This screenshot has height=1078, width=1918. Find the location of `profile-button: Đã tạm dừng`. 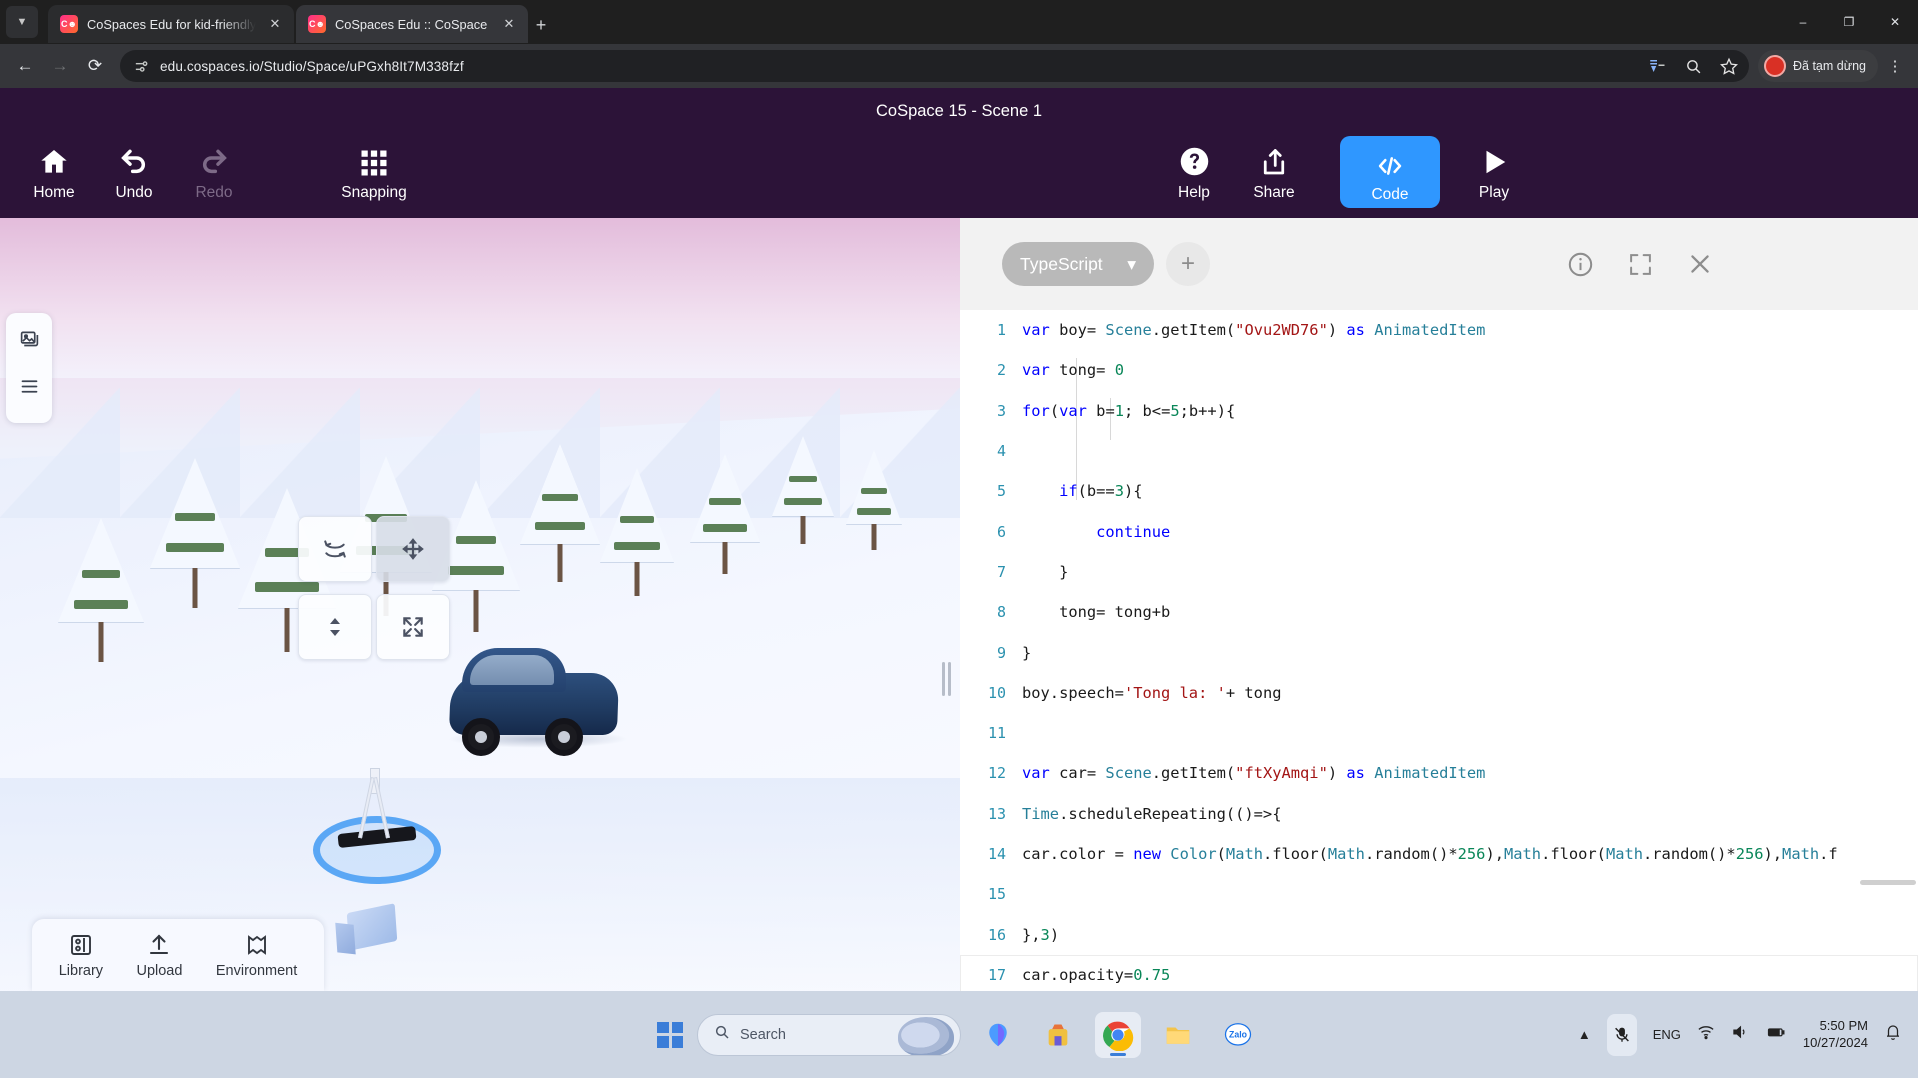

profile-button: Đã tạm dừng is located at coordinates (1818, 66).